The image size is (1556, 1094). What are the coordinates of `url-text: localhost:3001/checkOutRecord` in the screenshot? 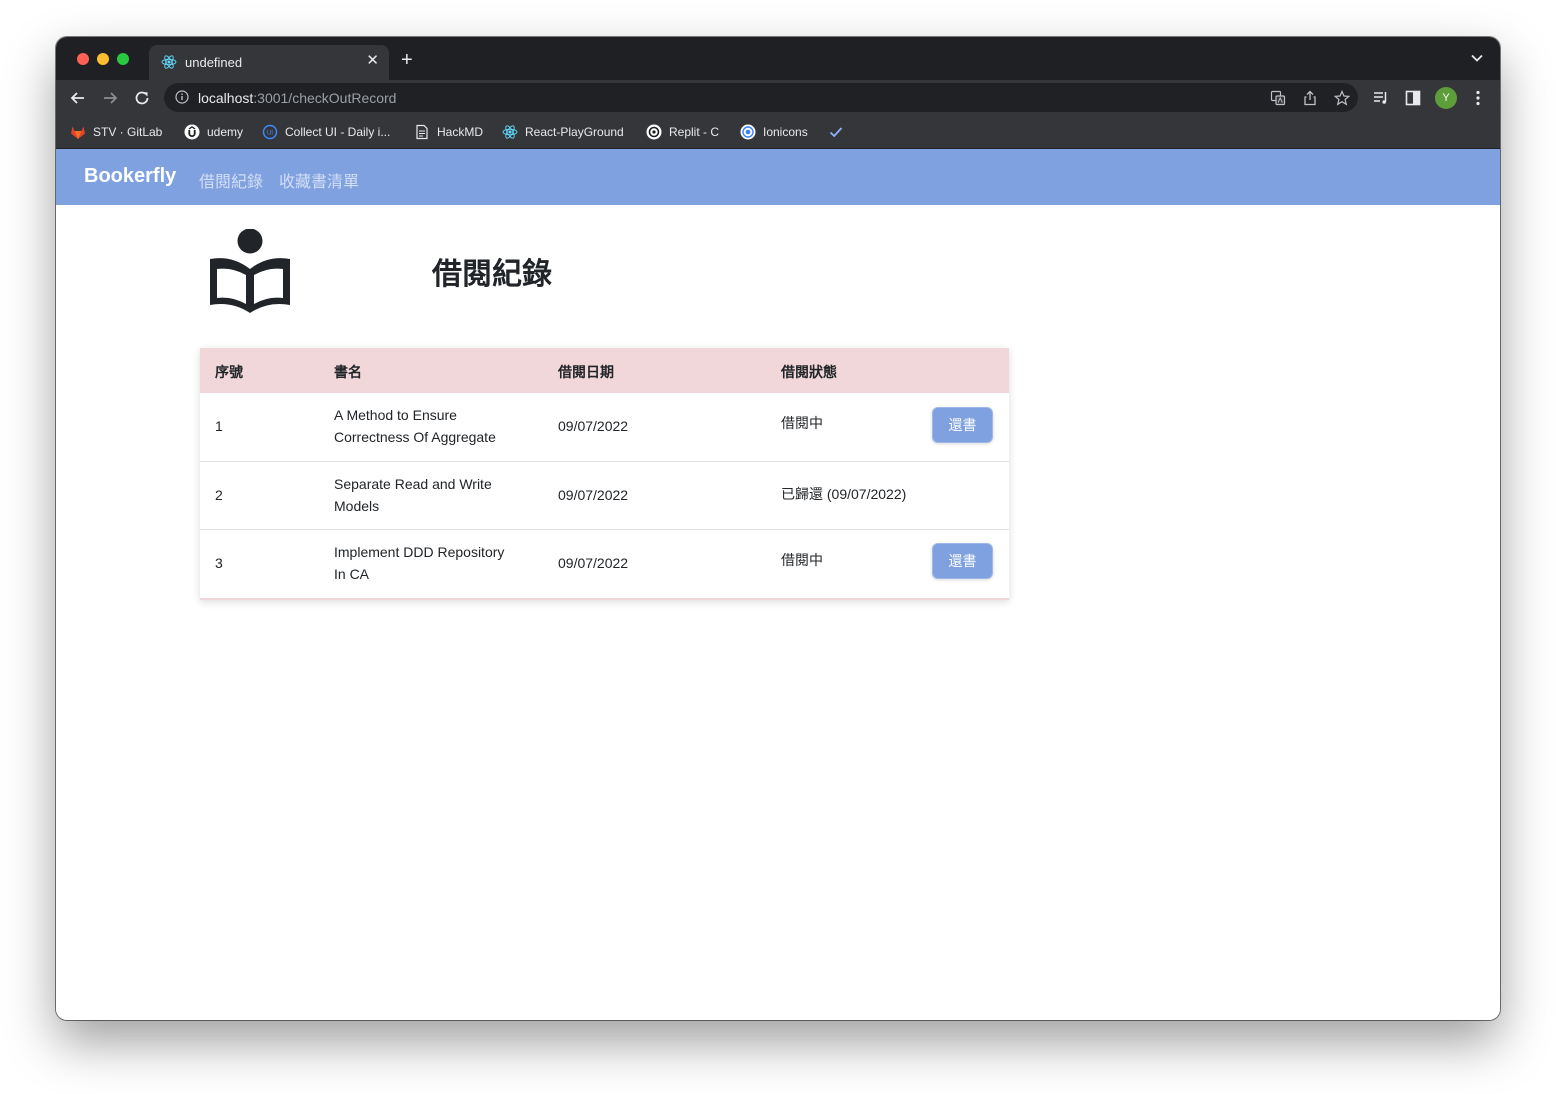 It's located at (297, 98).